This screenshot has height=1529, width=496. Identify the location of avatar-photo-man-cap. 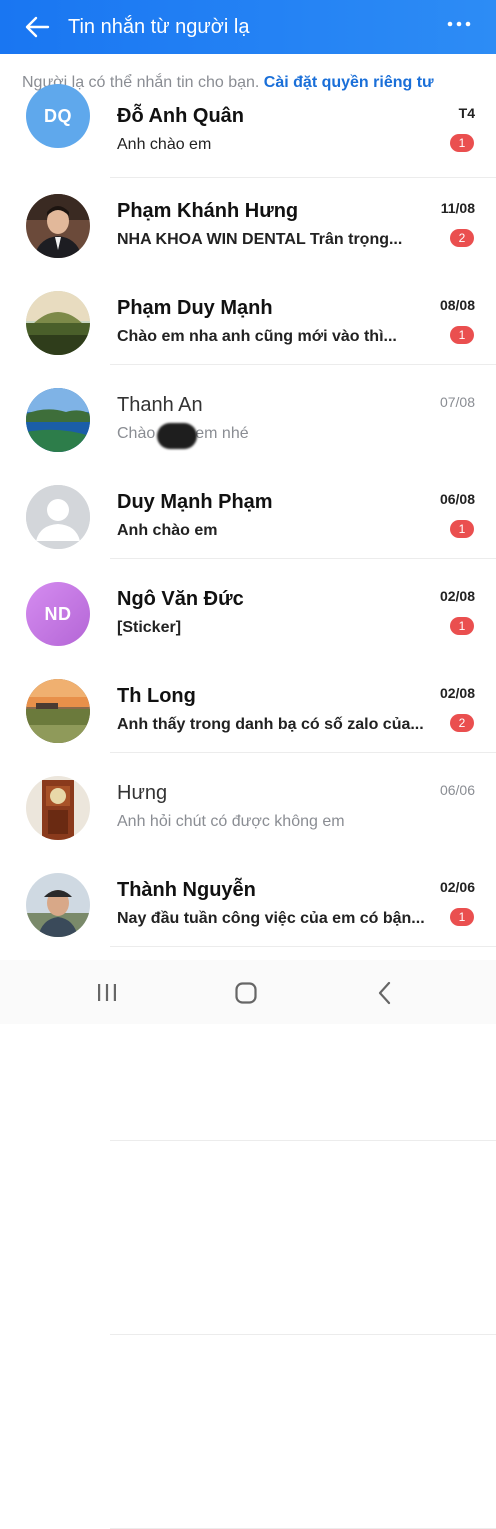
(58, 905).